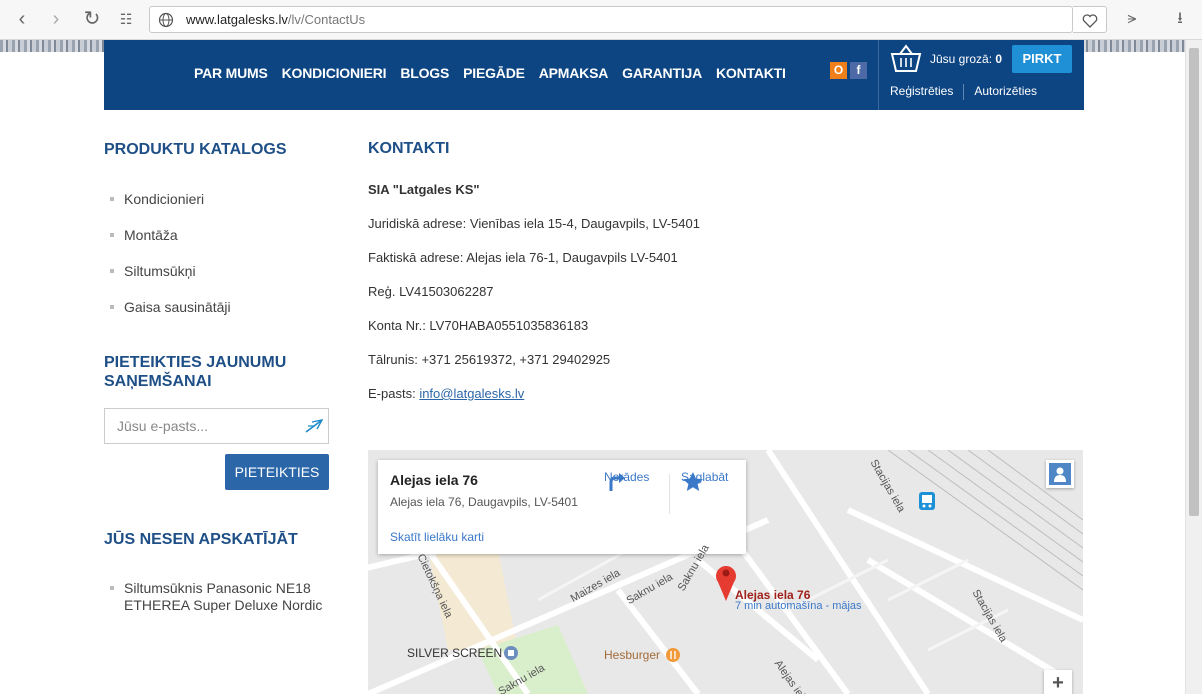  I want to click on header-divider, so click(878, 75).